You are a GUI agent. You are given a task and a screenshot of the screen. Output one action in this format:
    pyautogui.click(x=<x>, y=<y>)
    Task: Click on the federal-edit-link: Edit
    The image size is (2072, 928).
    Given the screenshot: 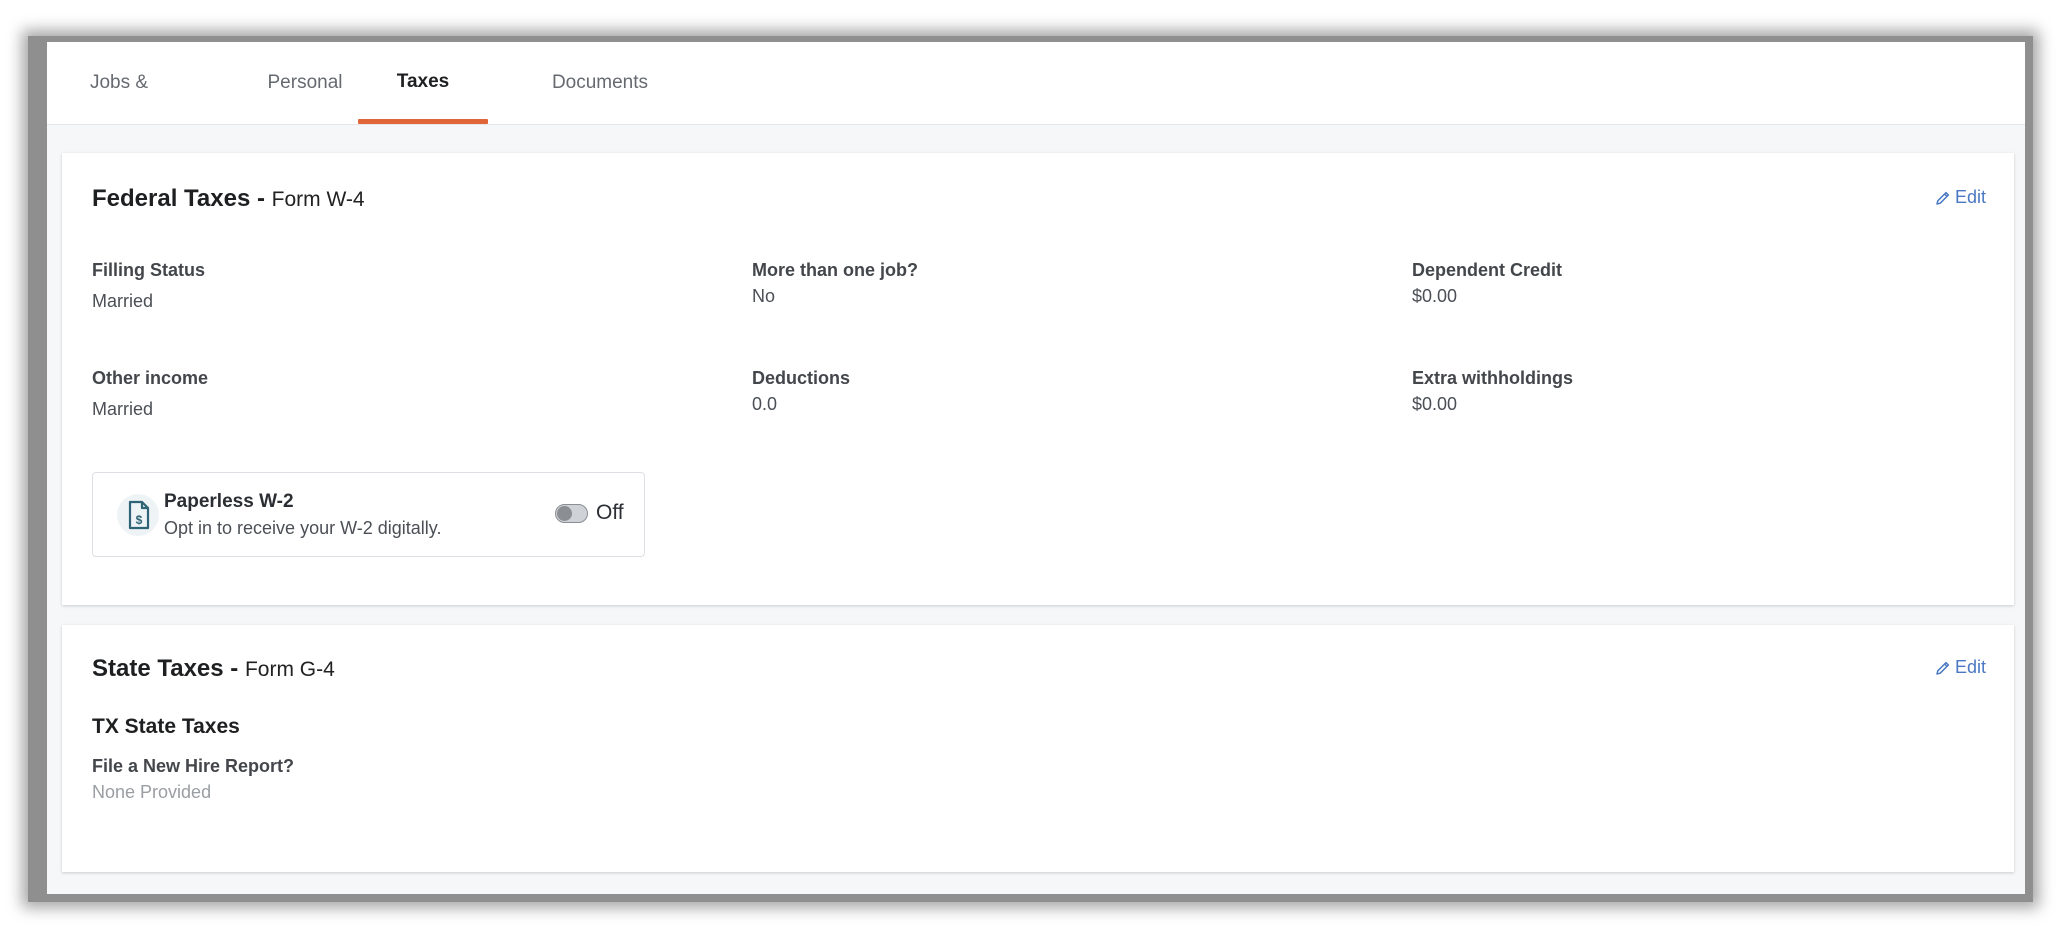 What is the action you would take?
    pyautogui.click(x=1960, y=197)
    